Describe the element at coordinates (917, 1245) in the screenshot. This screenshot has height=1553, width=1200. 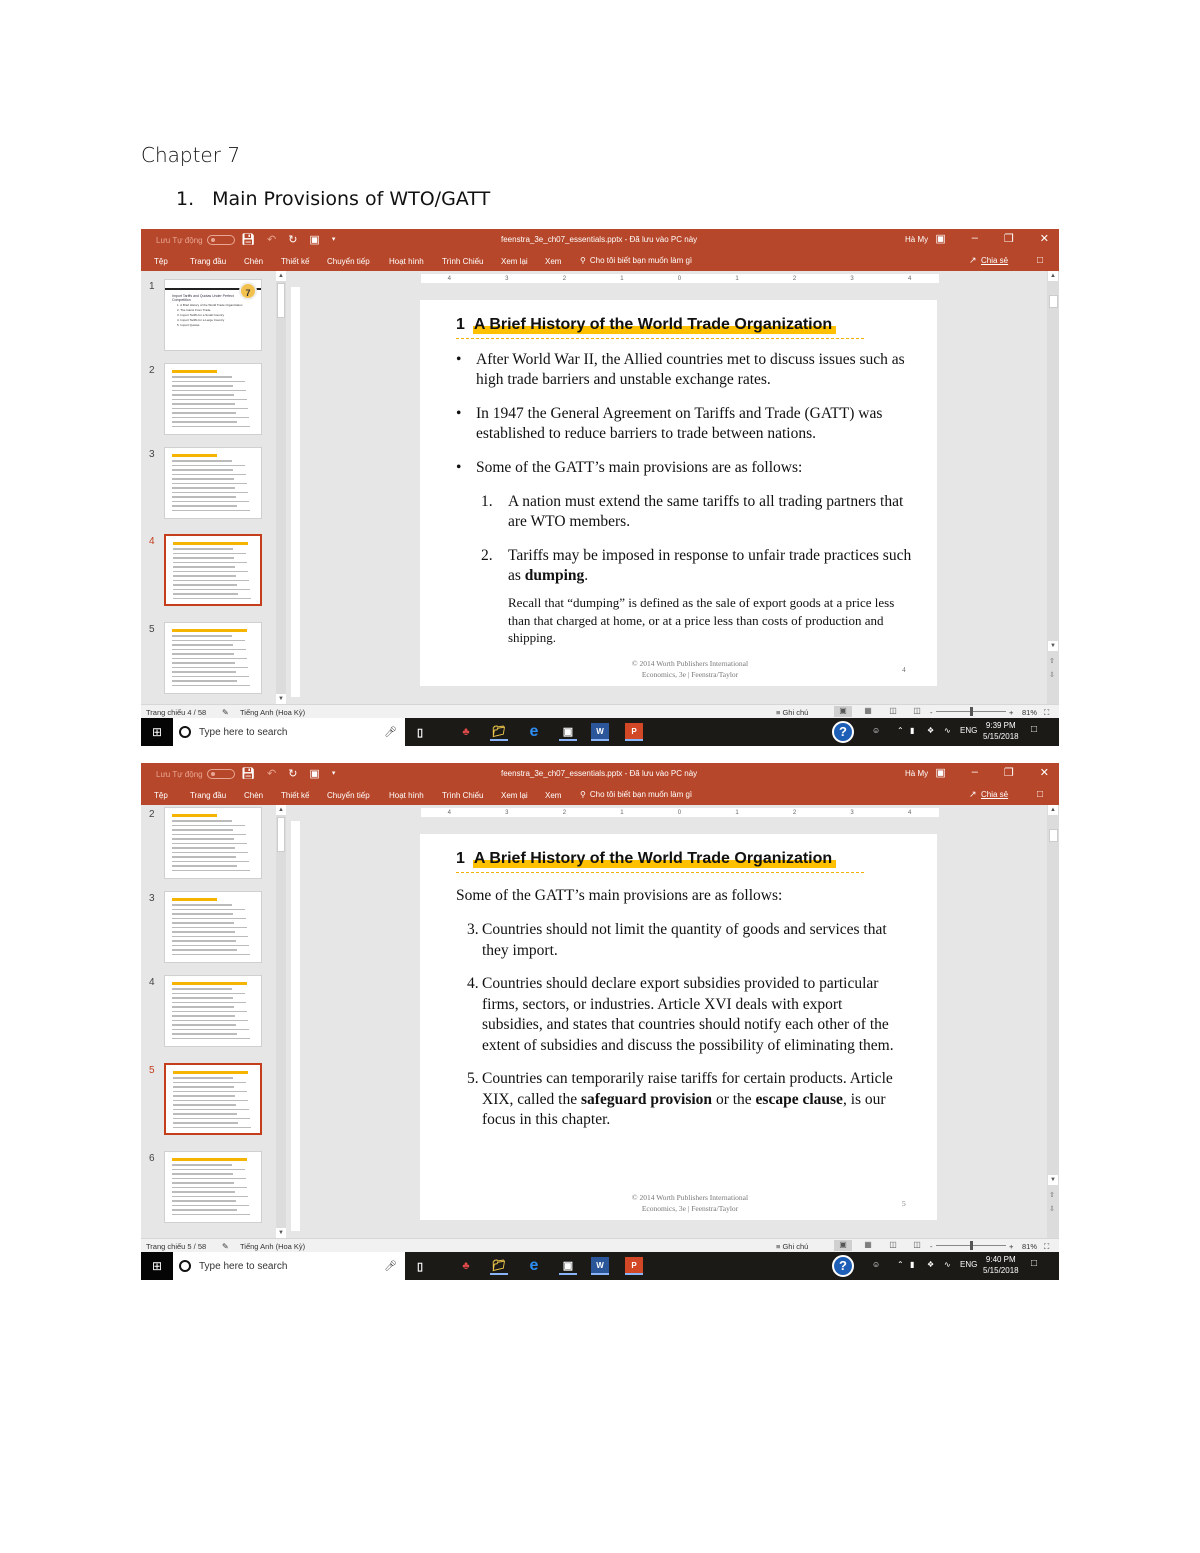
I see `slideshow-icon: ◫` at that location.